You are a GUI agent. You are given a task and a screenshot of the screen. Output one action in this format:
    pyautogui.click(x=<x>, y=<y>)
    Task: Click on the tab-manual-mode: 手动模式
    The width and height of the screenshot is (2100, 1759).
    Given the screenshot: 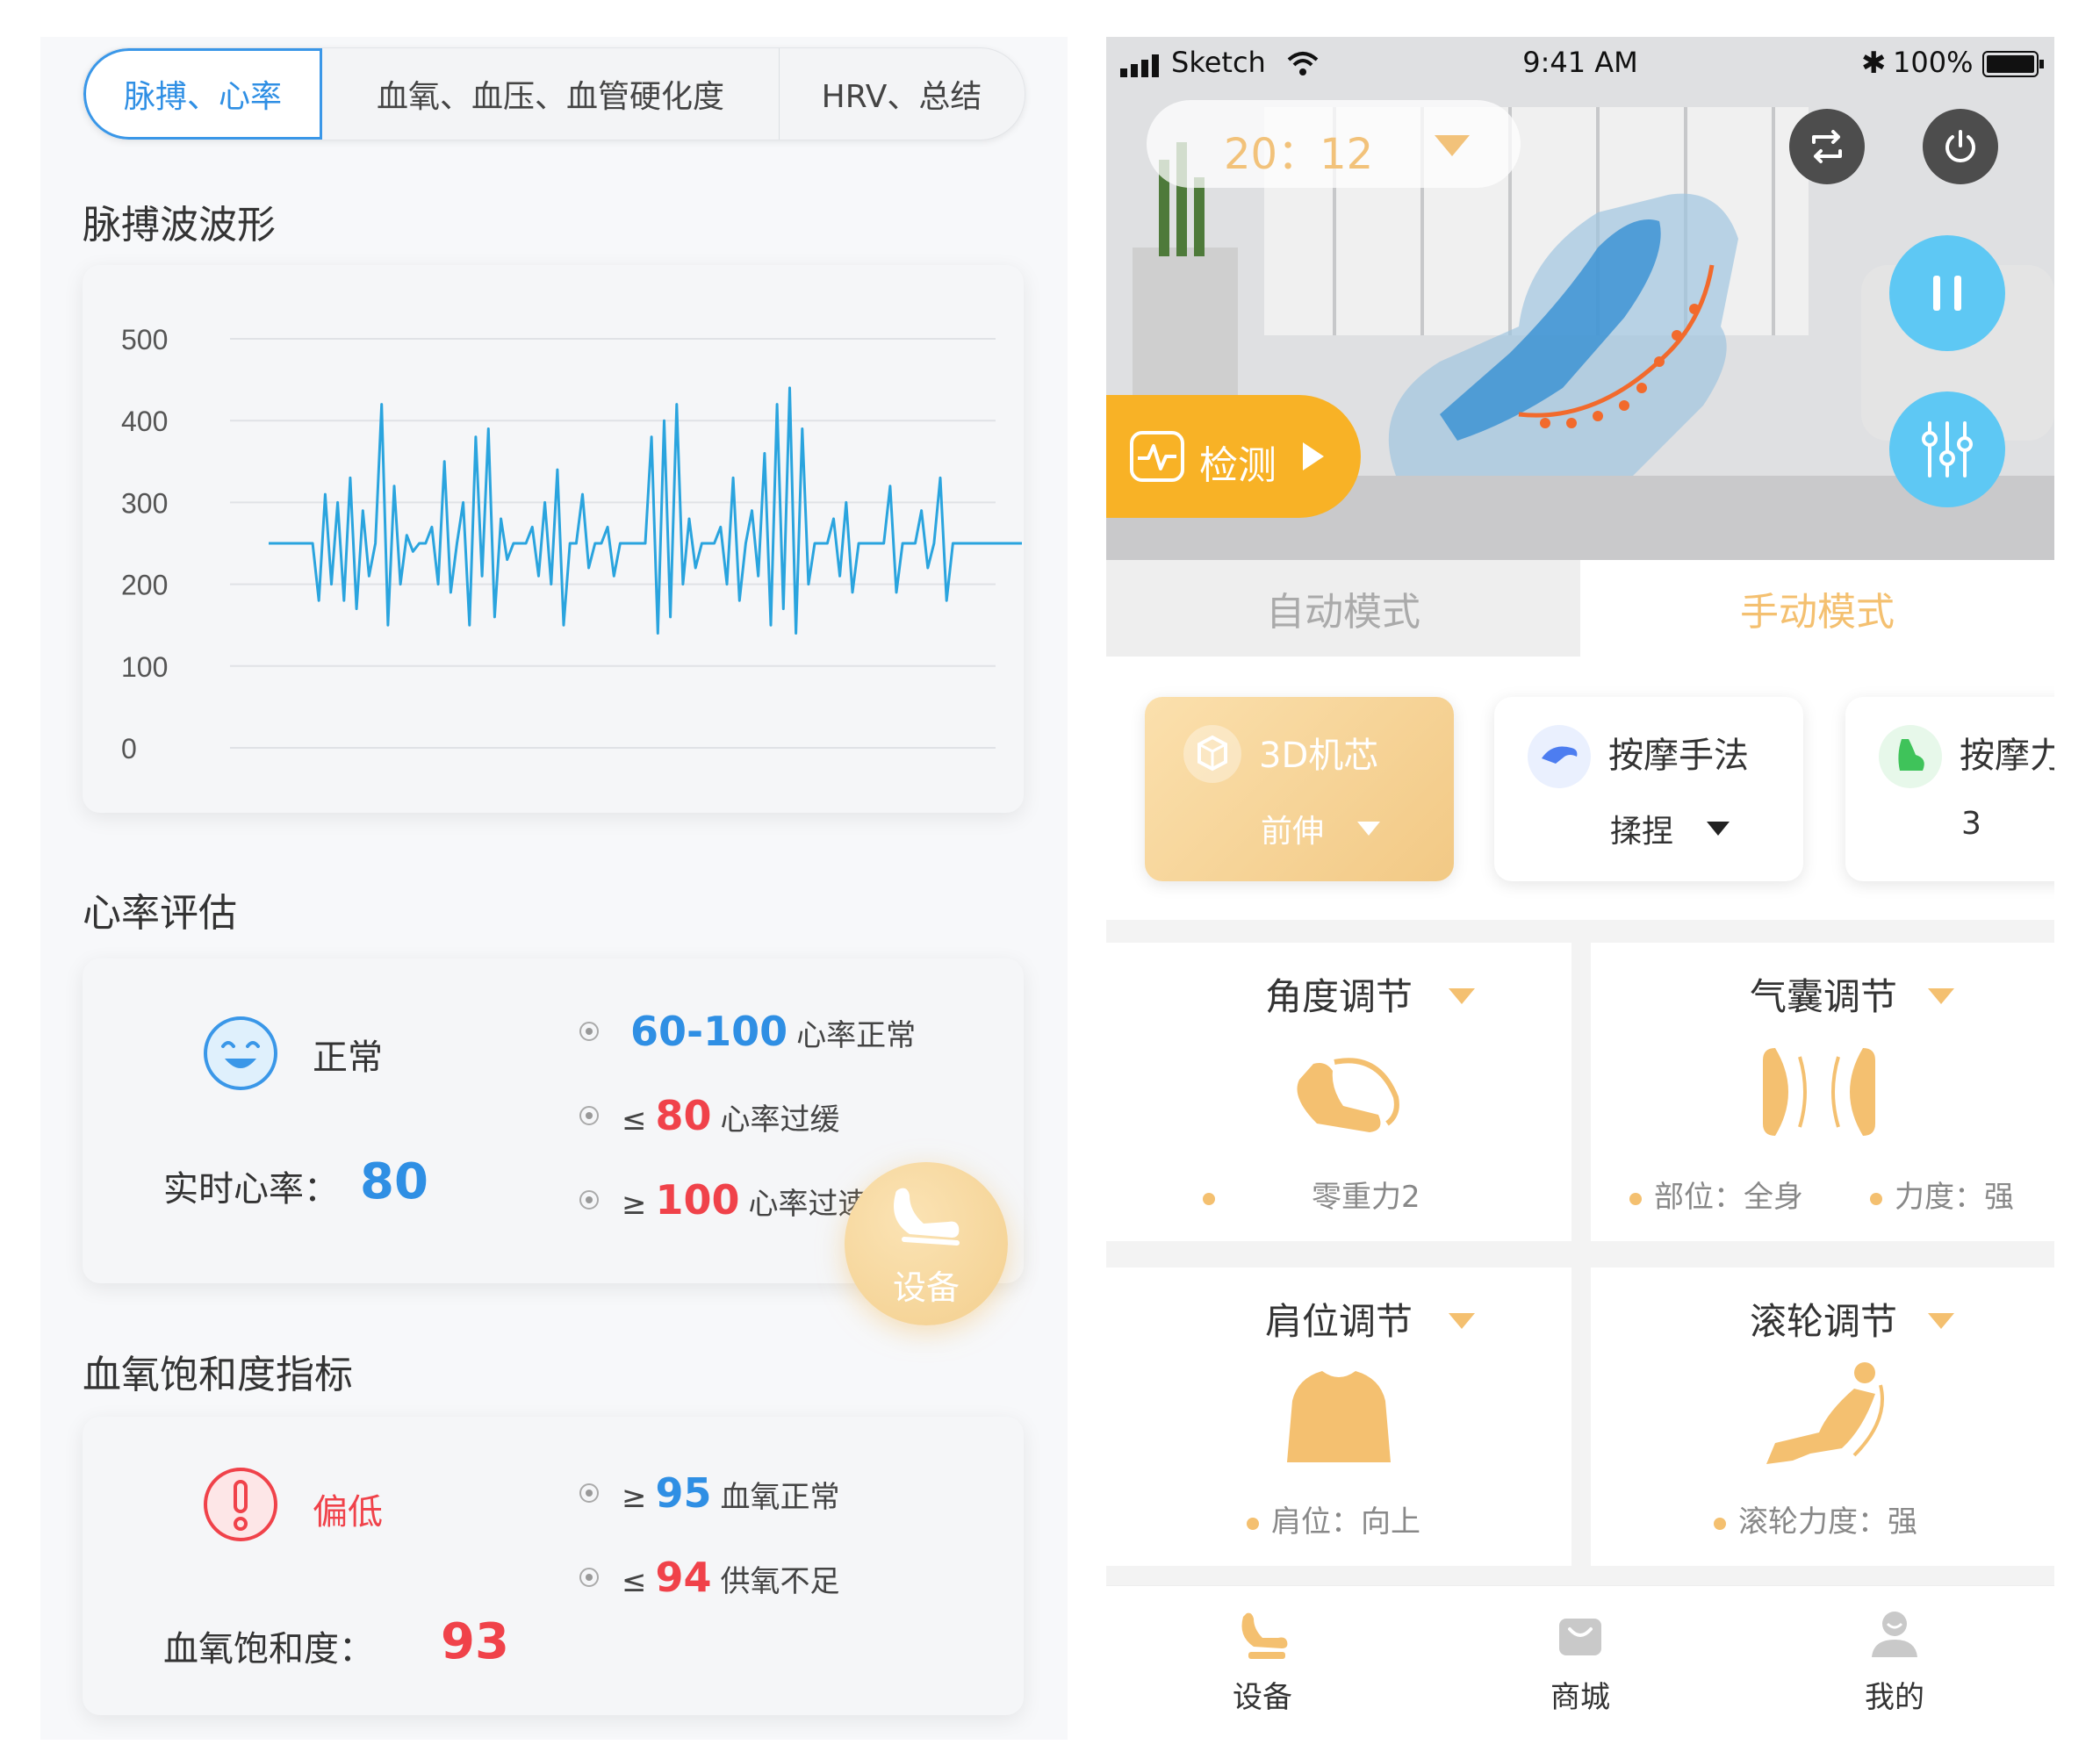 What is the action you would take?
    pyautogui.click(x=1817, y=608)
    